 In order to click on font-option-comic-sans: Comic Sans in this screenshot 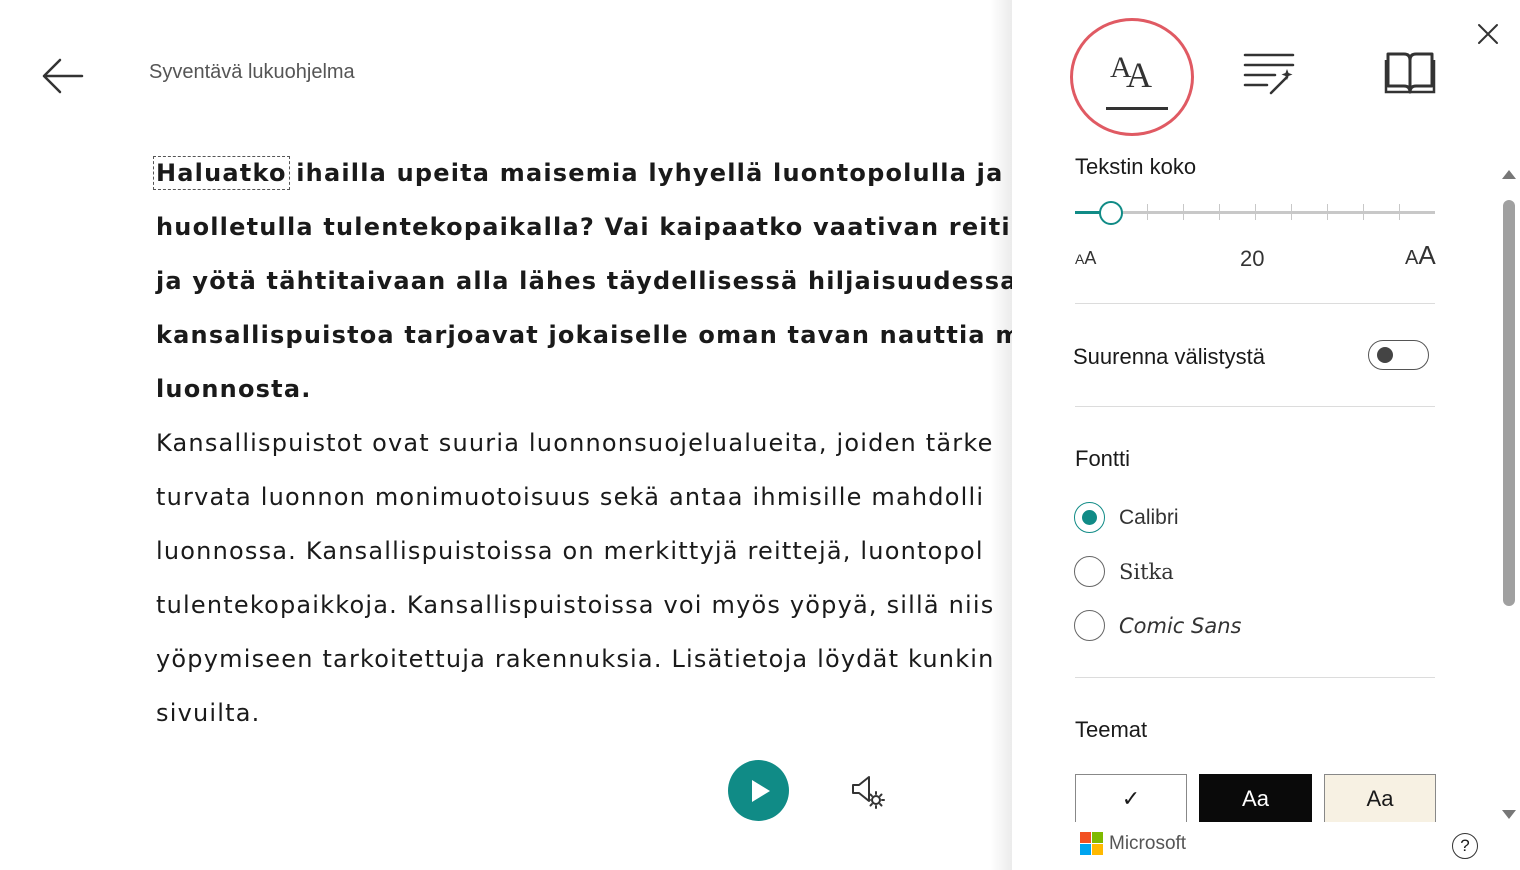, I will do `click(1157, 625)`.